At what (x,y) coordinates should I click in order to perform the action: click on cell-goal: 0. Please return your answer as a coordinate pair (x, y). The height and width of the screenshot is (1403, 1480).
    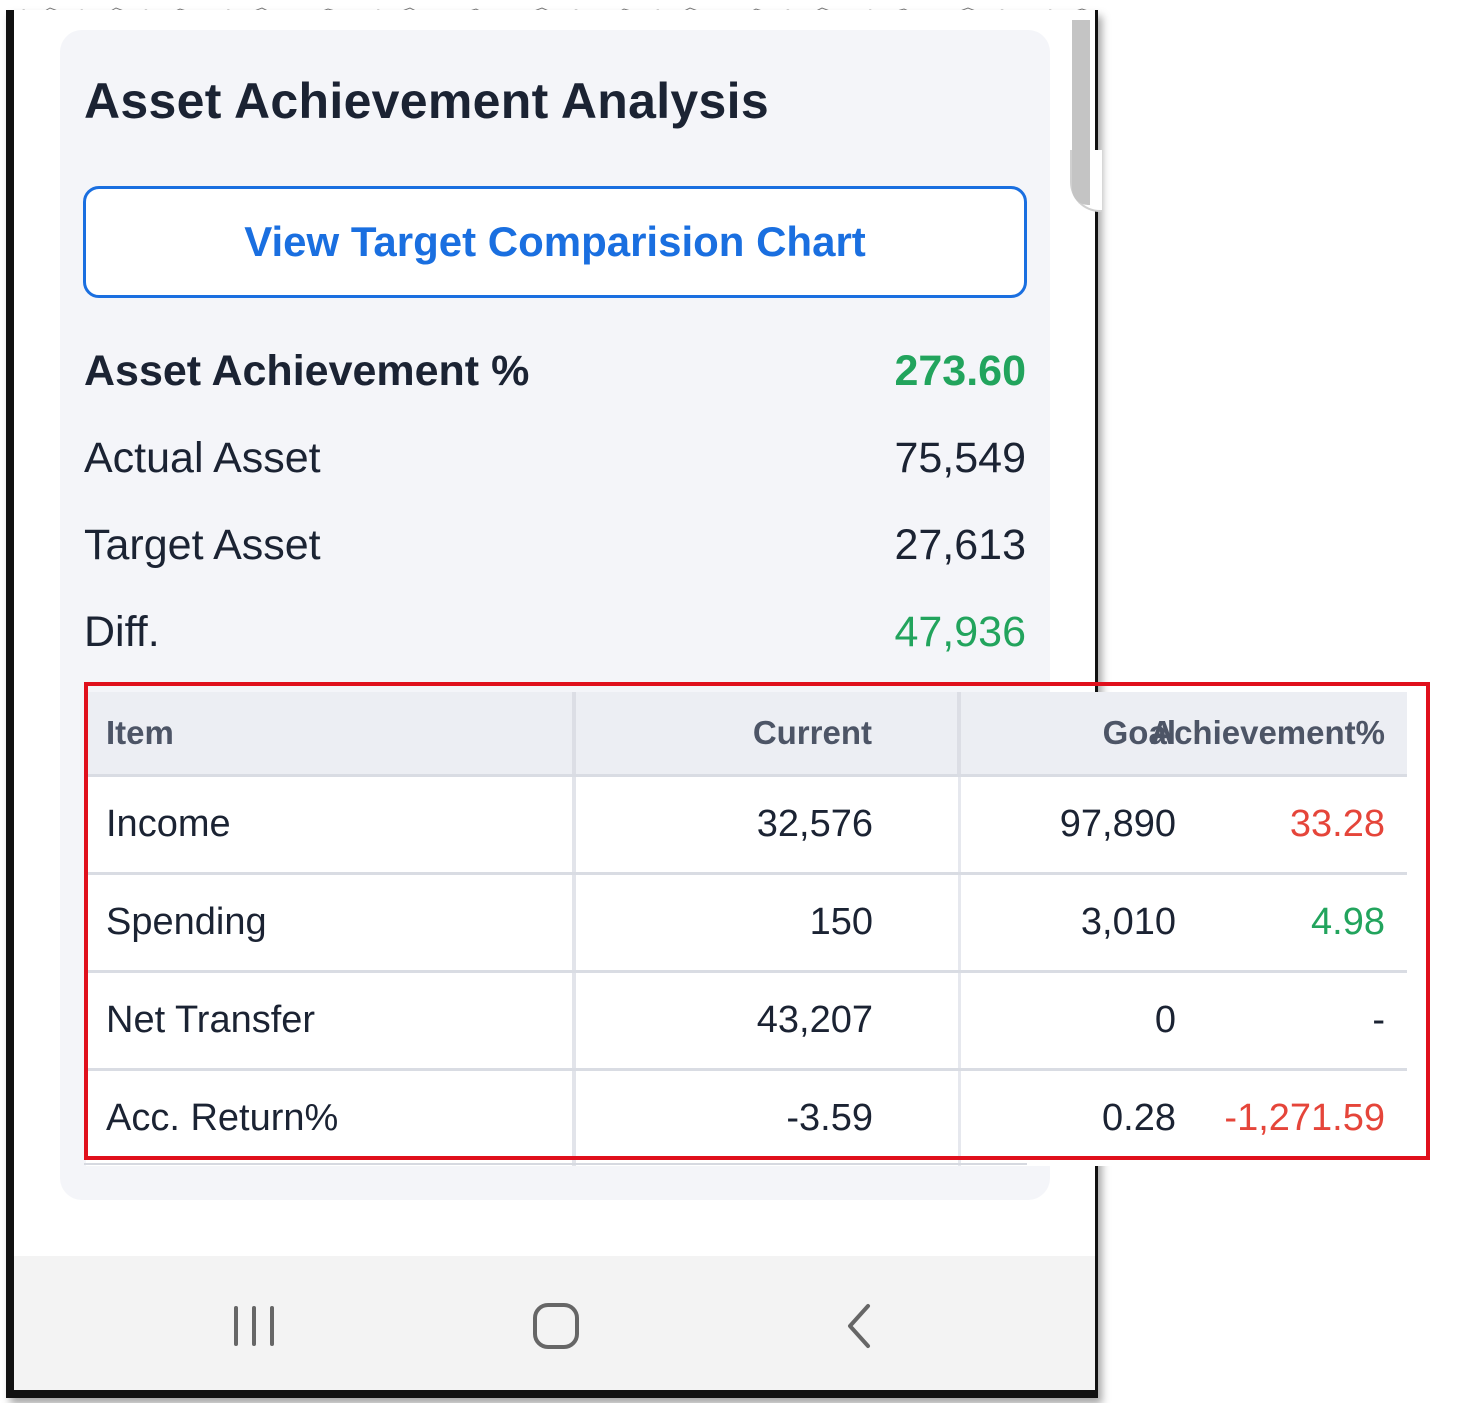
    Looking at the image, I should click on (1165, 1020).